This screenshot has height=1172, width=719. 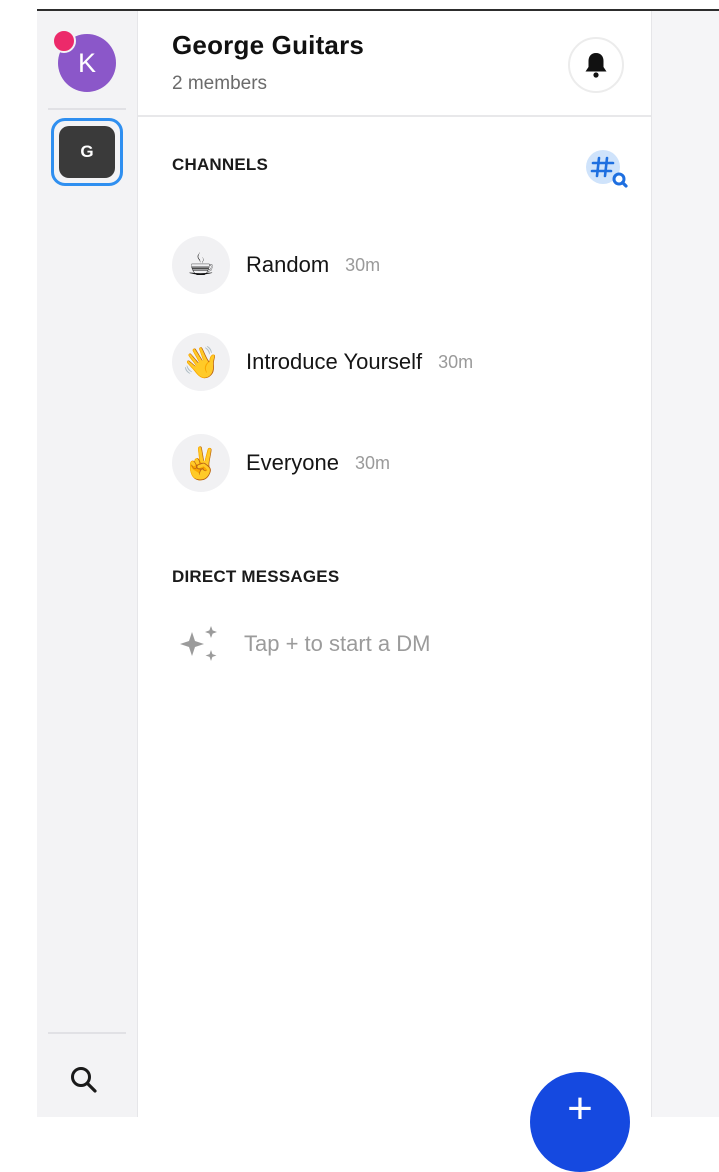 What do you see at coordinates (268, 45) in the screenshot?
I see `server-title: George Guitars` at bounding box center [268, 45].